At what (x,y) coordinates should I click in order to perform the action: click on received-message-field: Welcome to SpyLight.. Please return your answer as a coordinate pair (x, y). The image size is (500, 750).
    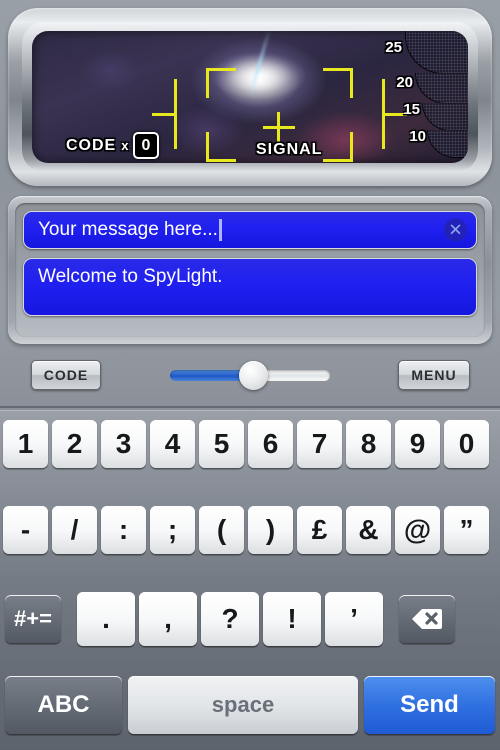
    Looking at the image, I should click on (250, 287).